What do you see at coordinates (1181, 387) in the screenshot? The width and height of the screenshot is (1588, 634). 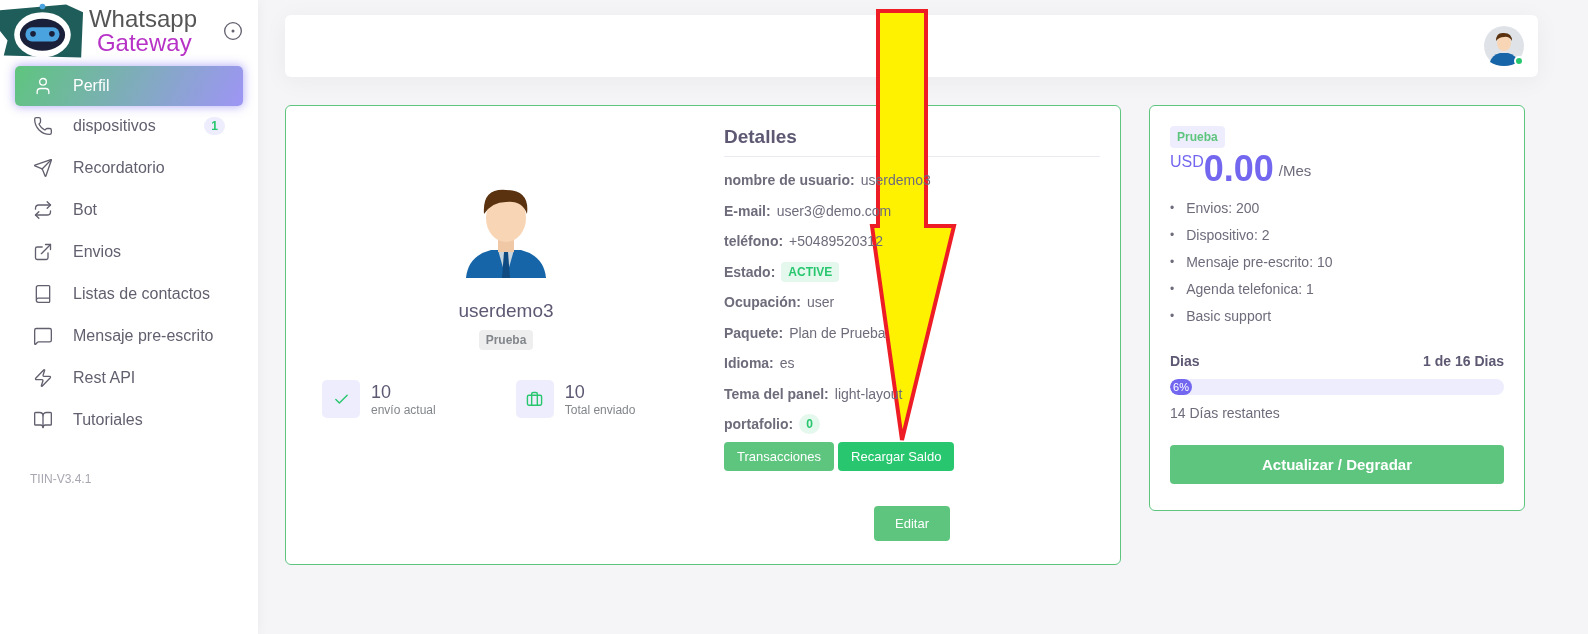 I see `progress-fill: 6%` at bounding box center [1181, 387].